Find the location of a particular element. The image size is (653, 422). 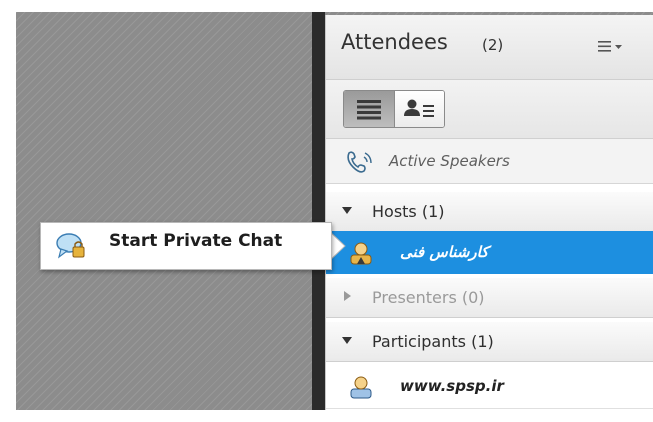

host-user-name: کارشناس فنی is located at coordinates (444, 252).